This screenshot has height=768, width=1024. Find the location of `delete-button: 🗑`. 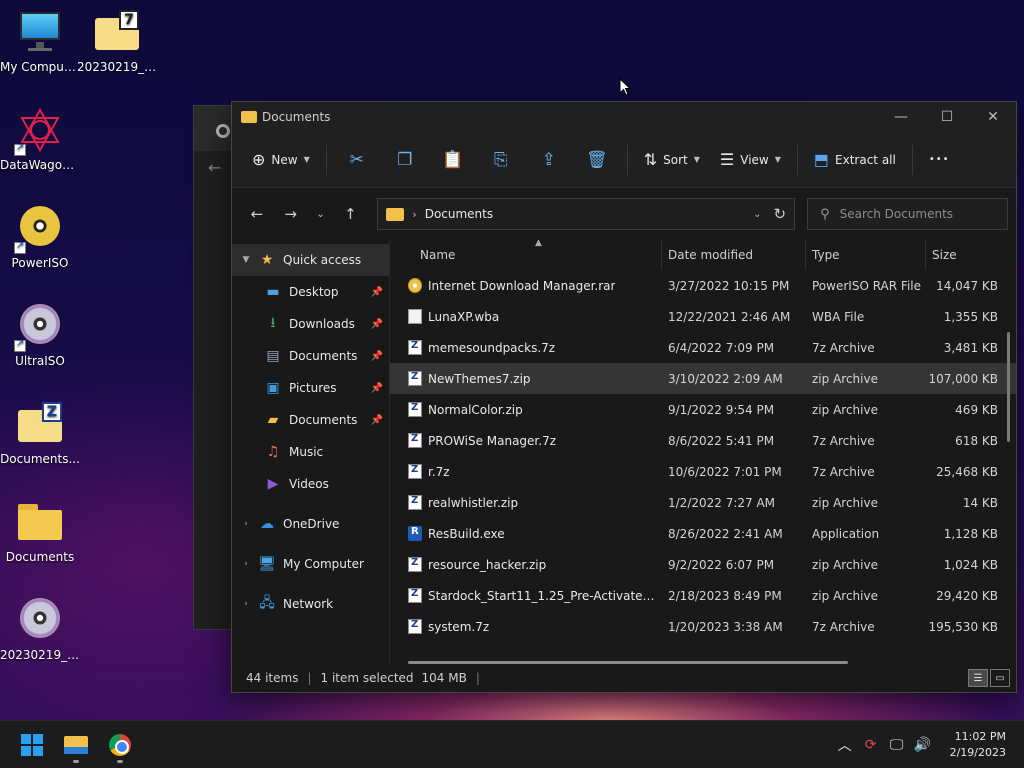

delete-button: 🗑 is located at coordinates (597, 160).